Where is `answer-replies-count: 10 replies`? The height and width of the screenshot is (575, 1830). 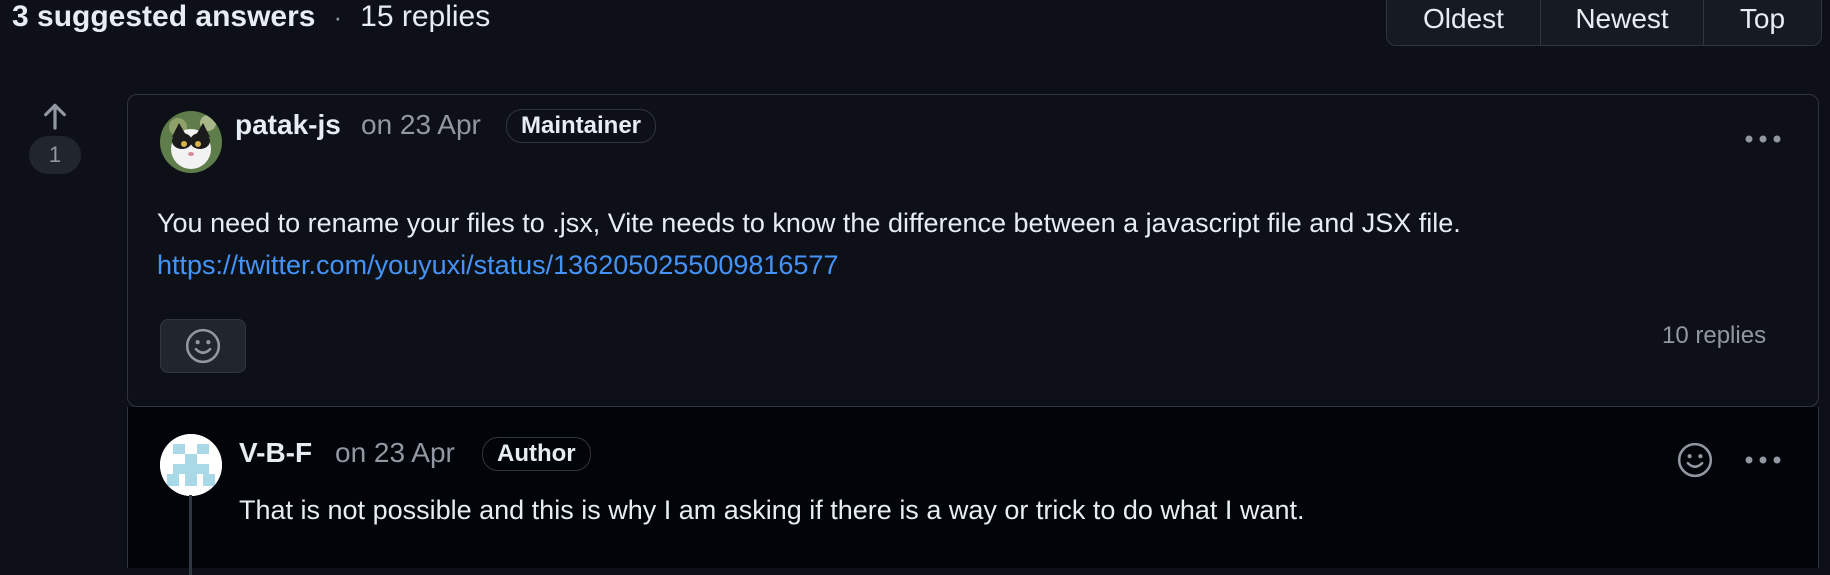
answer-replies-count: 10 replies is located at coordinates (1714, 336).